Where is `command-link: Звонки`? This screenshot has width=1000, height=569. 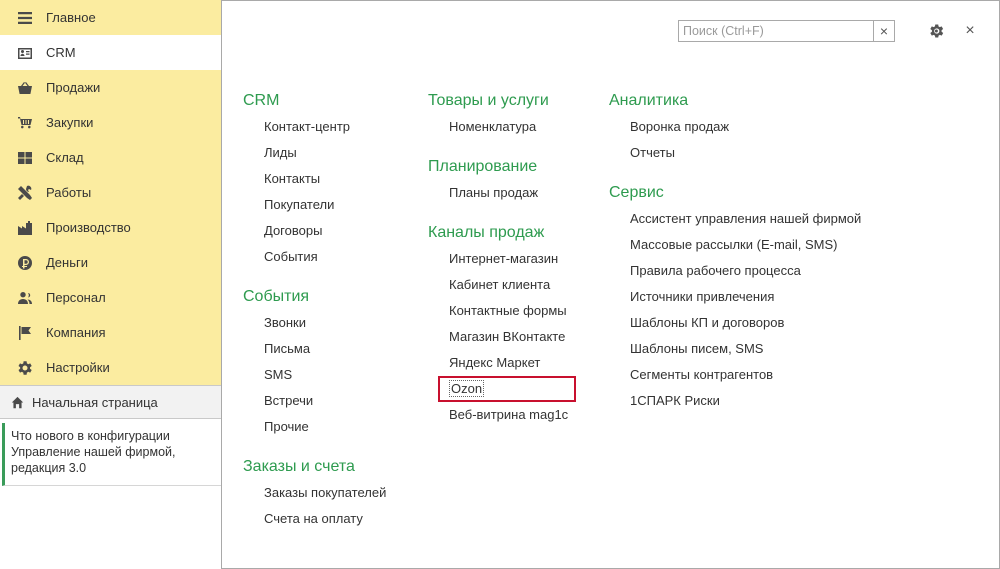
command-link: Звонки is located at coordinates (325, 323).